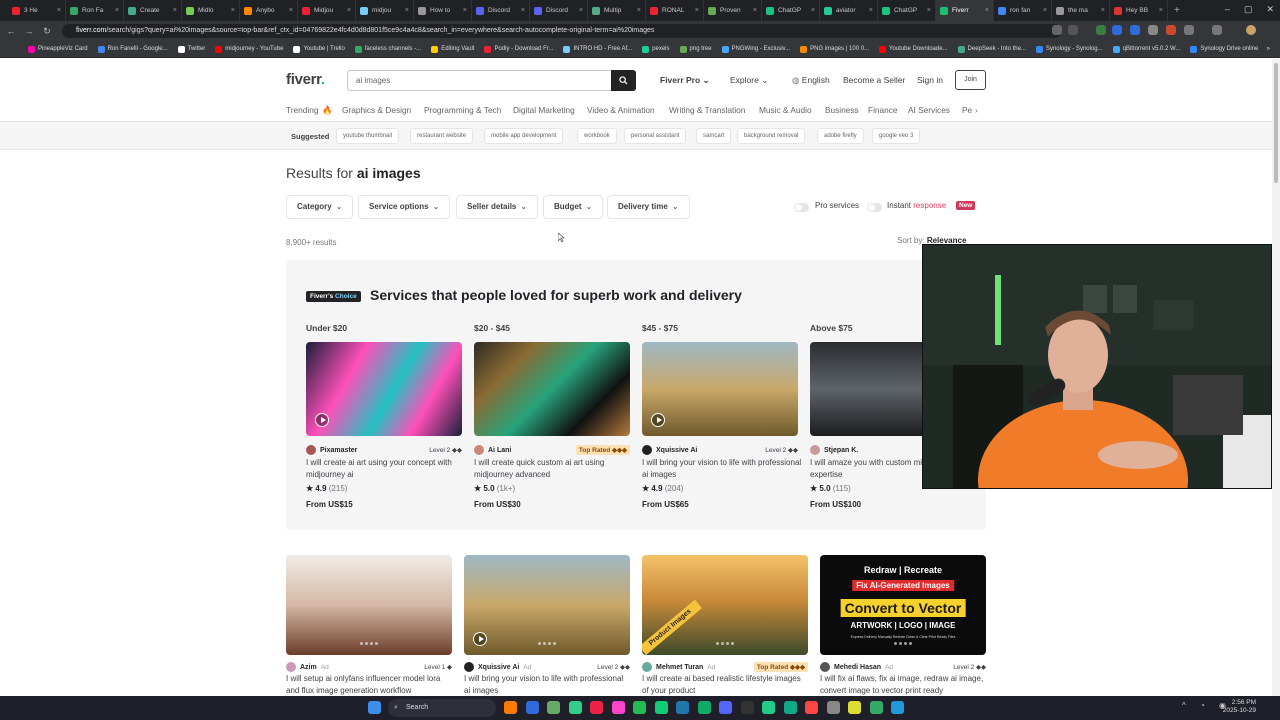 The height and width of the screenshot is (720, 1280). Describe the element at coordinates (376, 110) in the screenshot. I see `category-graphics-design: Graphics & Design` at that location.